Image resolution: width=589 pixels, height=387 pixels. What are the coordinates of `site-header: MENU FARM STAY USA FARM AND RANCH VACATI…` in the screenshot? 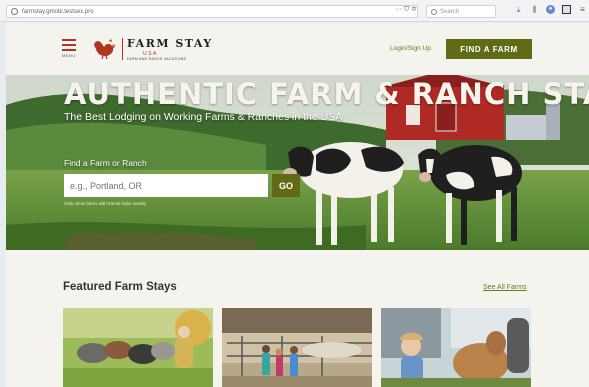 It's located at (297, 49).